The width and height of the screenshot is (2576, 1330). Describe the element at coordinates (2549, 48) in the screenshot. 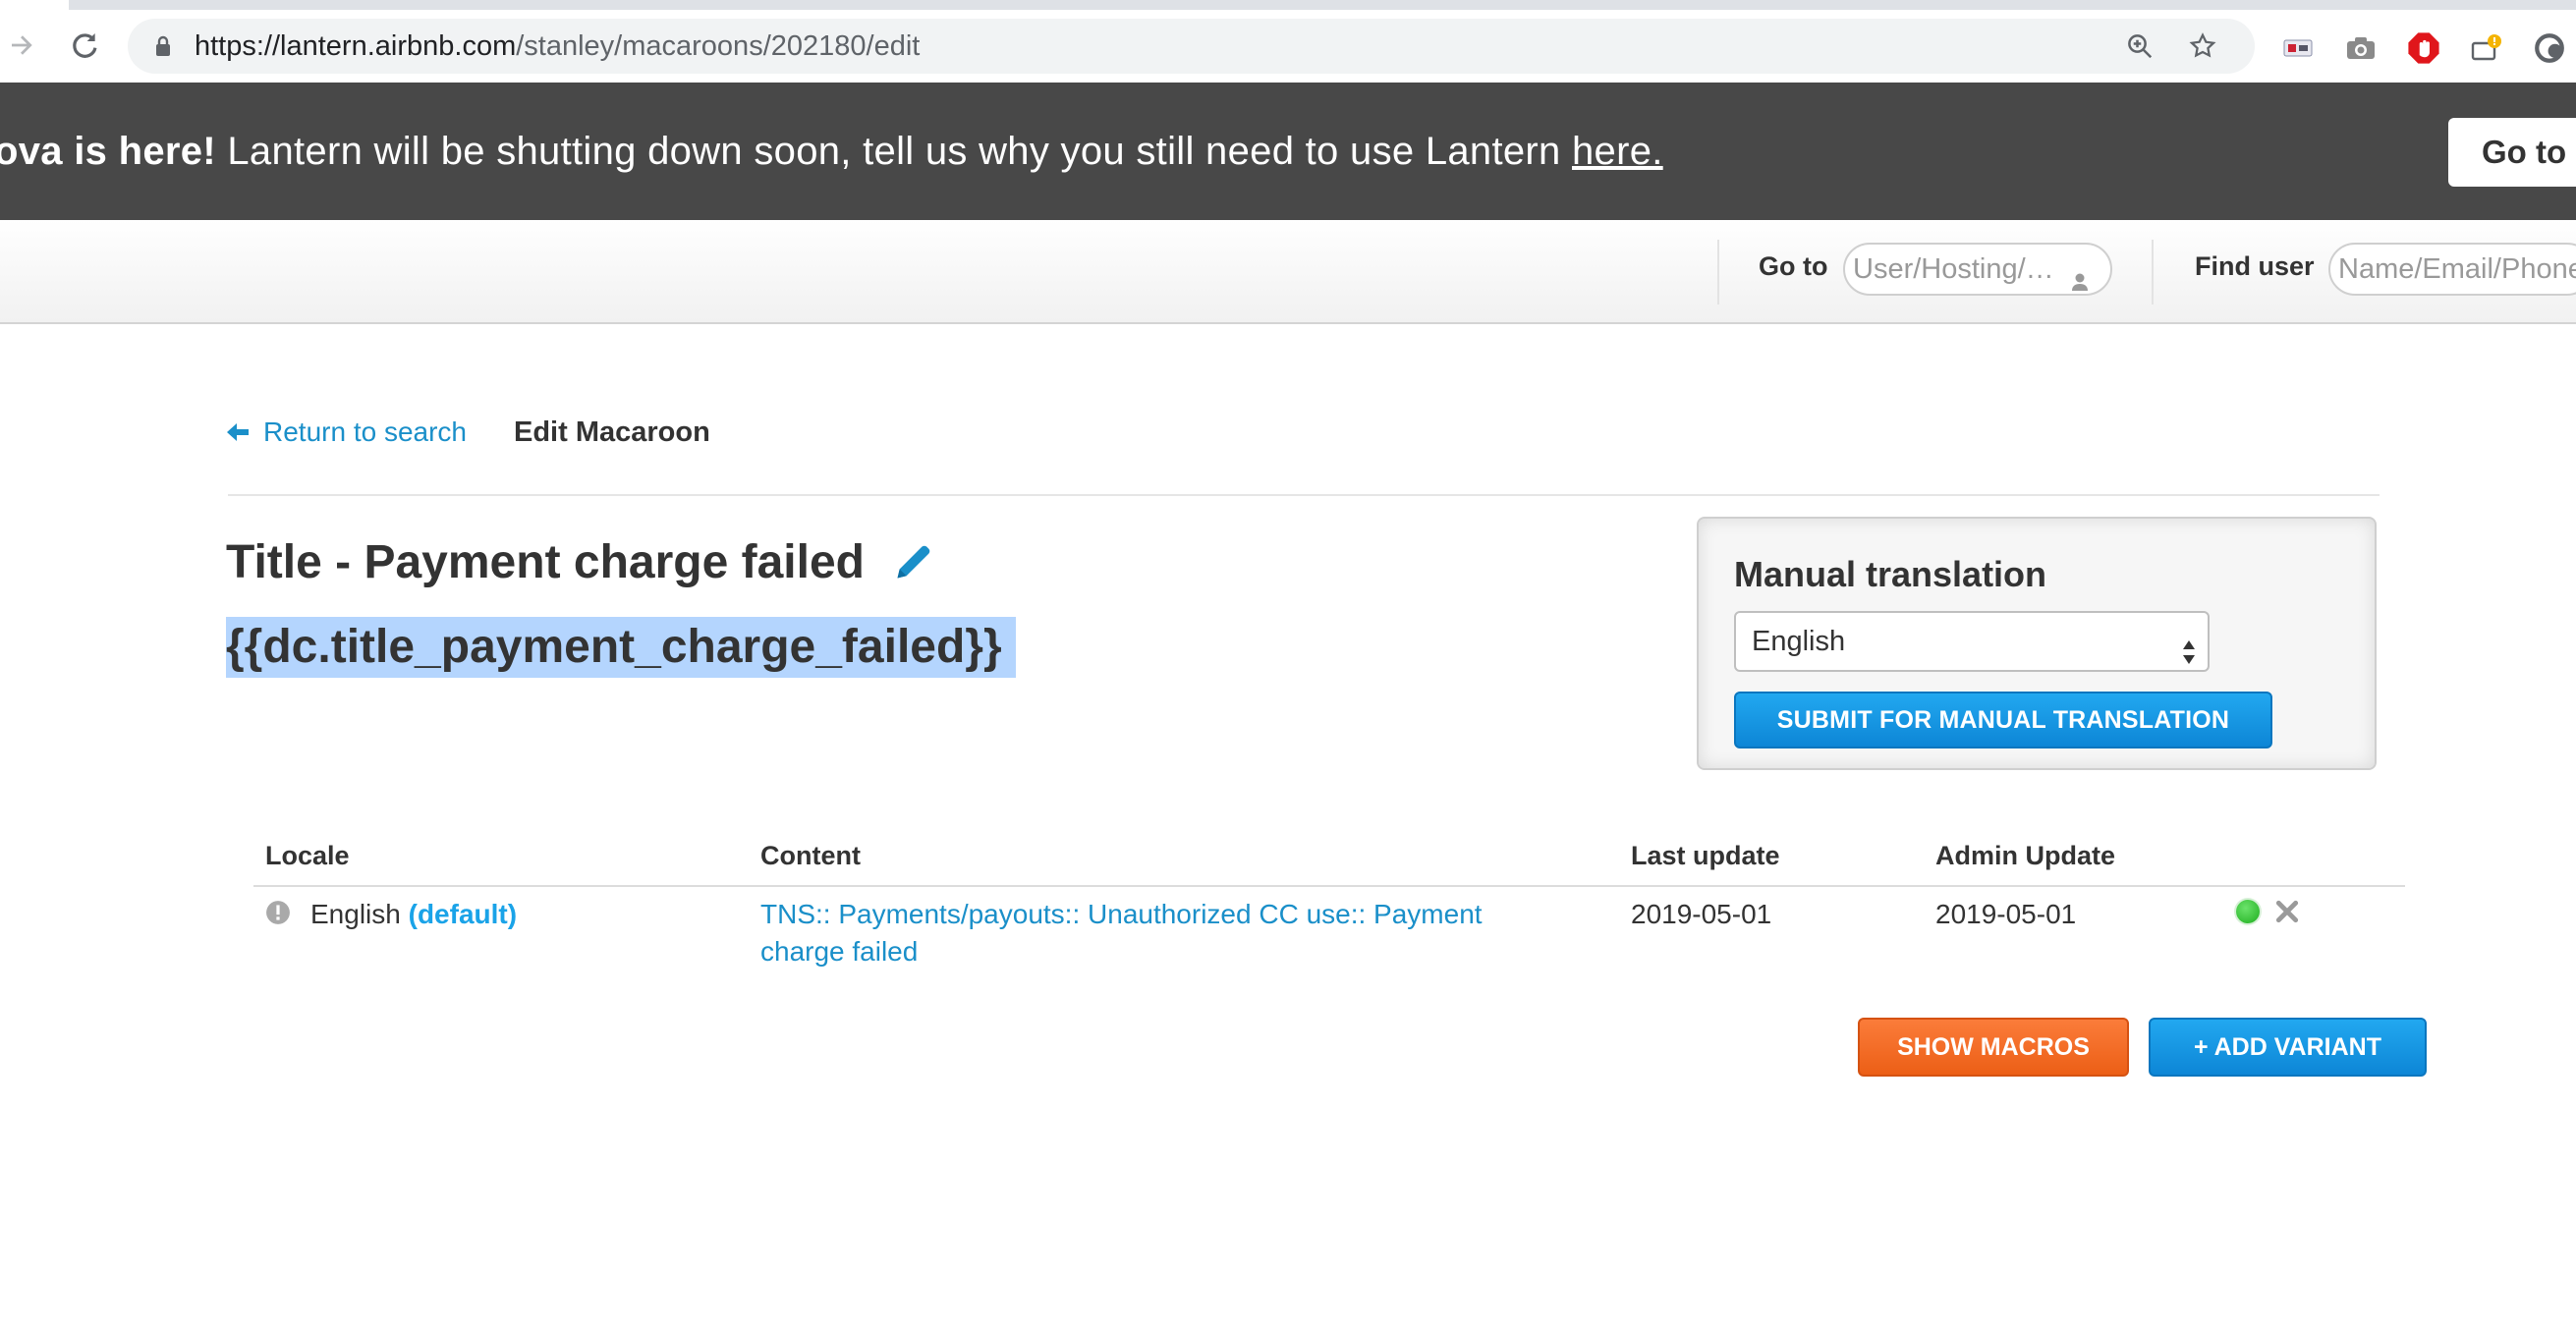

I see `profile-extension-icon` at that location.